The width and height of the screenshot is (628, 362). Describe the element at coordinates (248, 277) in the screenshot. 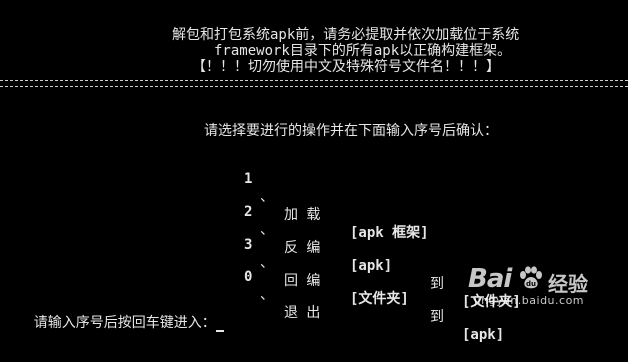

I see `menu-item-number: 0` at that location.